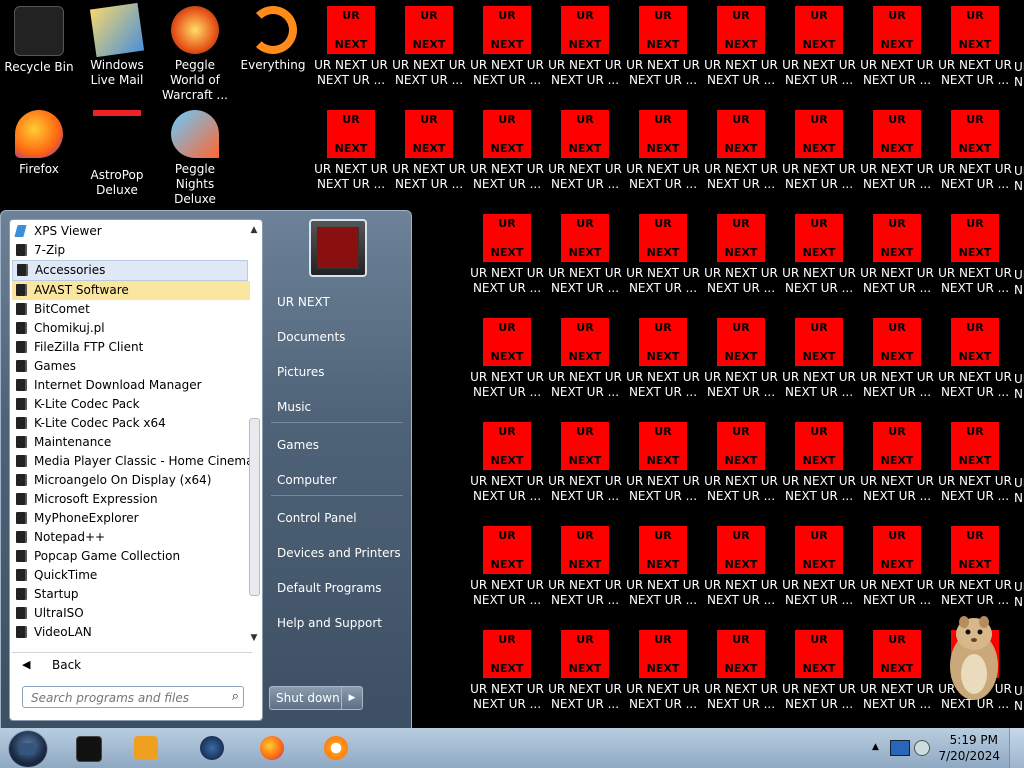  Describe the element at coordinates (335, 302) in the screenshot. I see `start-right-item: UR NEXT` at that location.